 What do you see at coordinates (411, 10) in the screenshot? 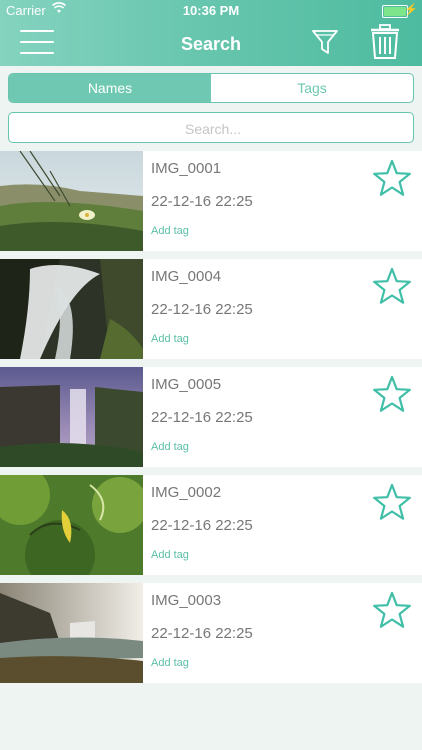
I see `charging-bolt-icon: ⚡` at bounding box center [411, 10].